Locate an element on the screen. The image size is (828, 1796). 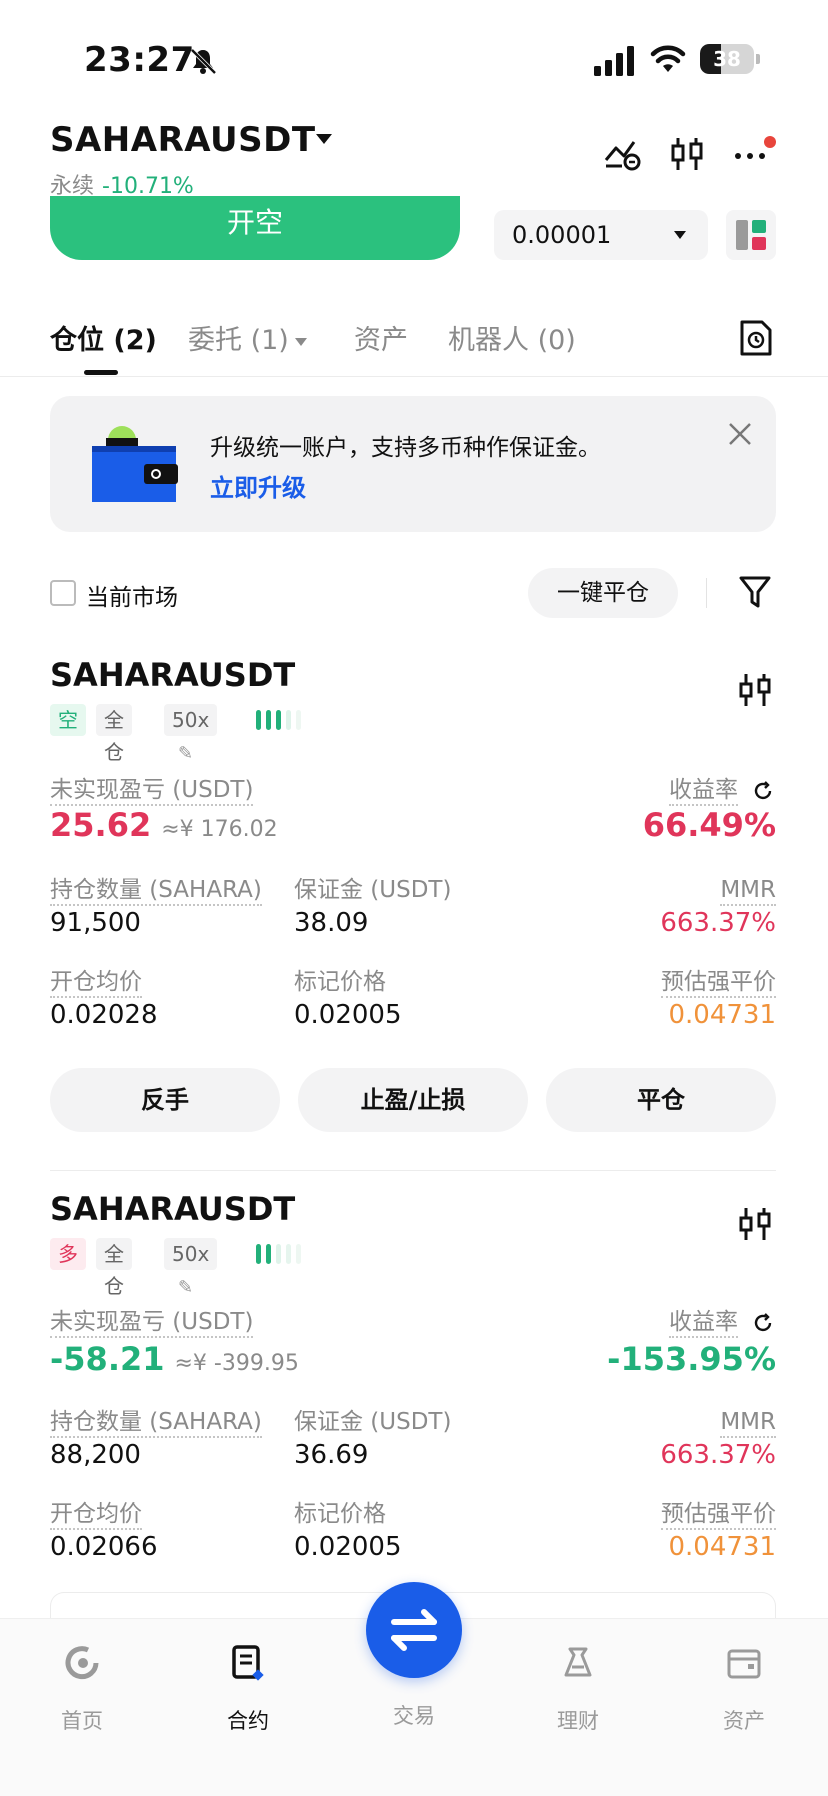
tab-orders: 委托 (1) is located at coordinates (247, 337).